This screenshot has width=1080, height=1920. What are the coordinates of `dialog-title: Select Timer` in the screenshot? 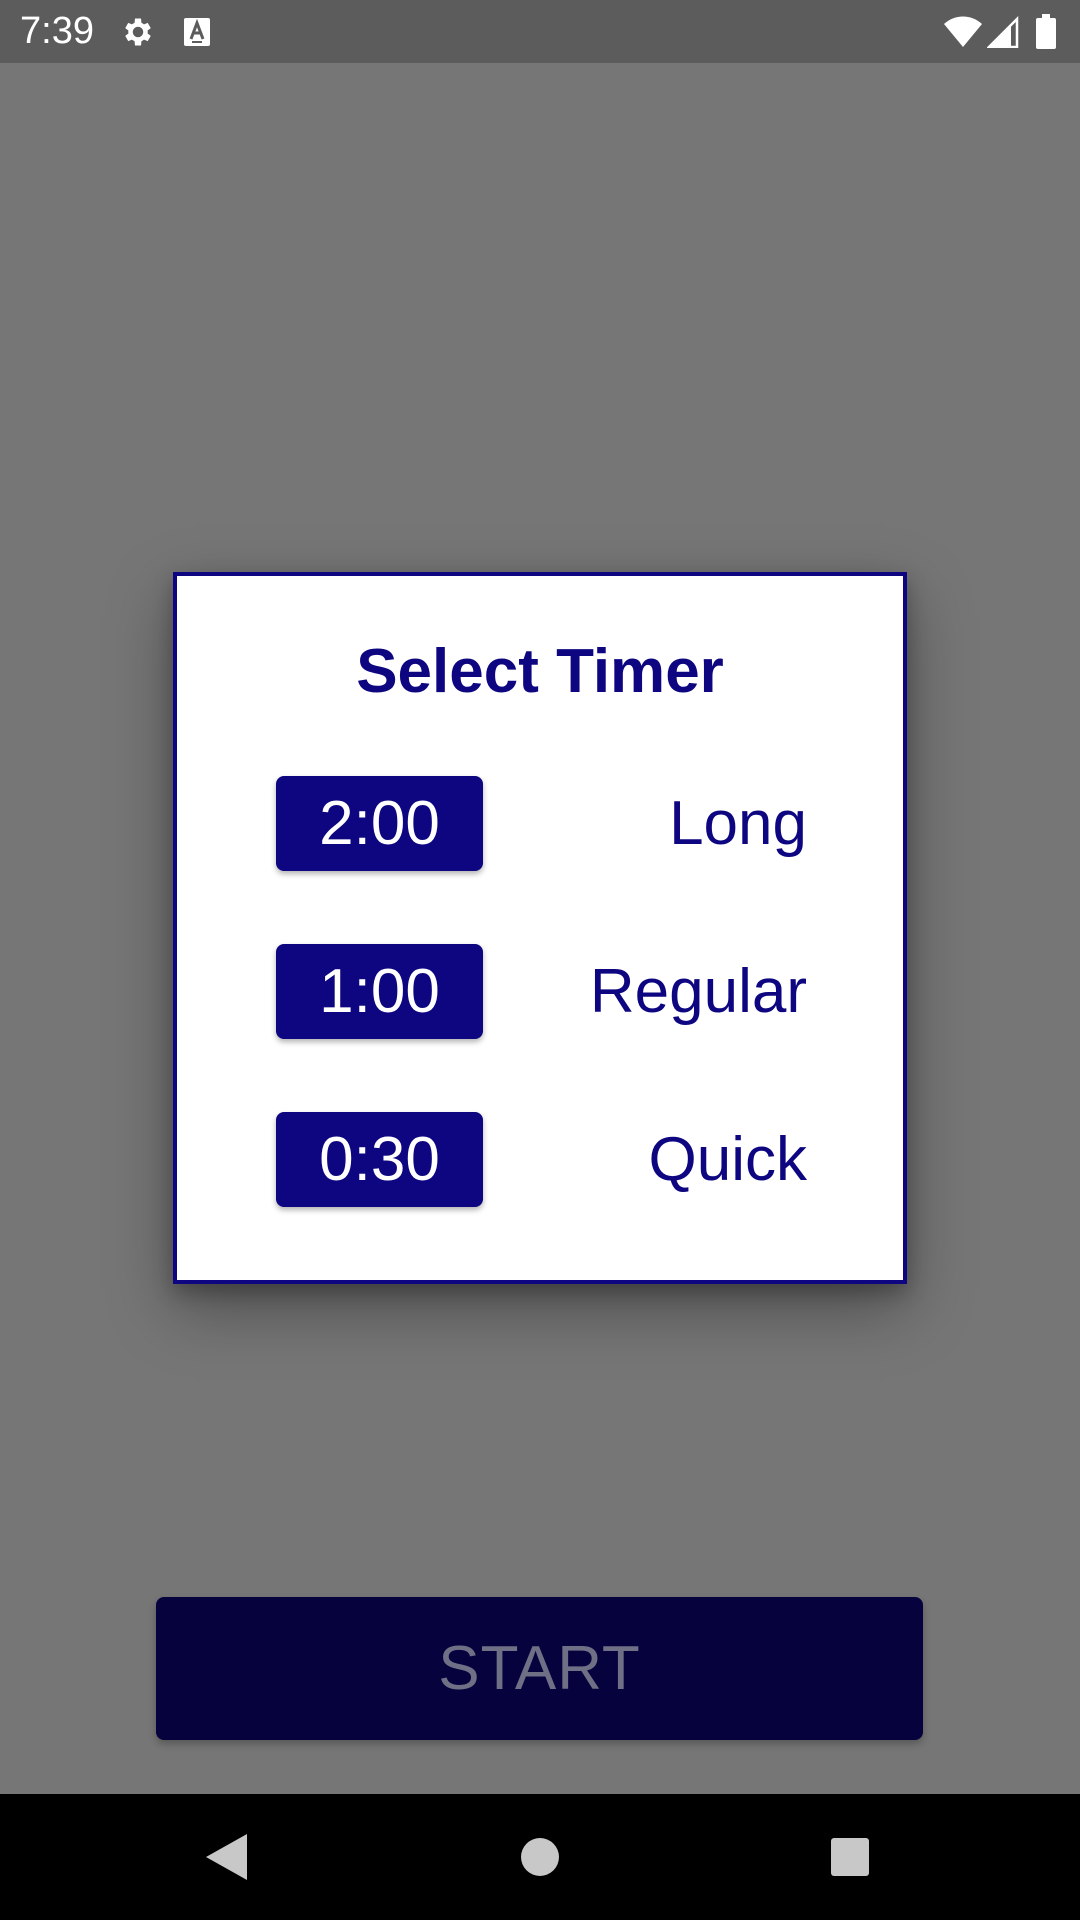 It's located at (540, 671).